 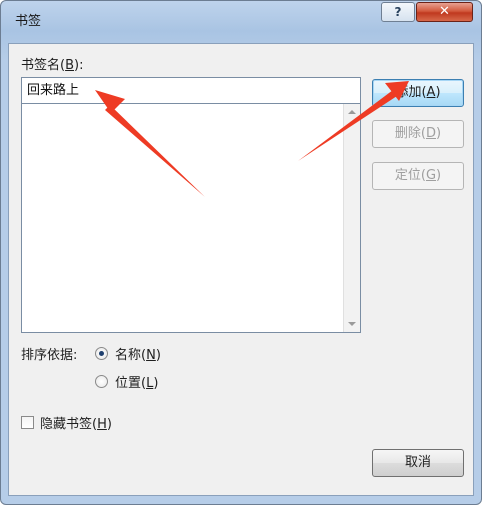 What do you see at coordinates (411, 92) in the screenshot?
I see `button-label: 添加(` at bounding box center [411, 92].